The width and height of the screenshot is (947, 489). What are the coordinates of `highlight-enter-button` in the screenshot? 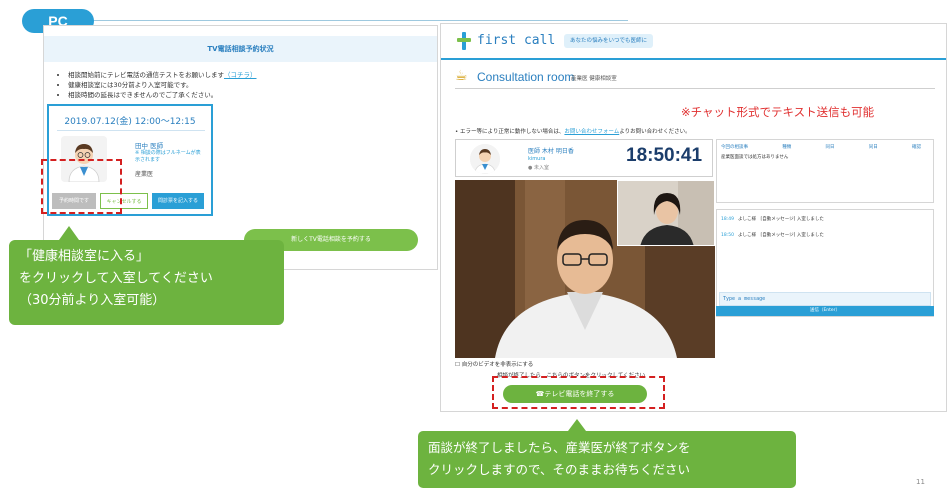 It's located at (81, 186).